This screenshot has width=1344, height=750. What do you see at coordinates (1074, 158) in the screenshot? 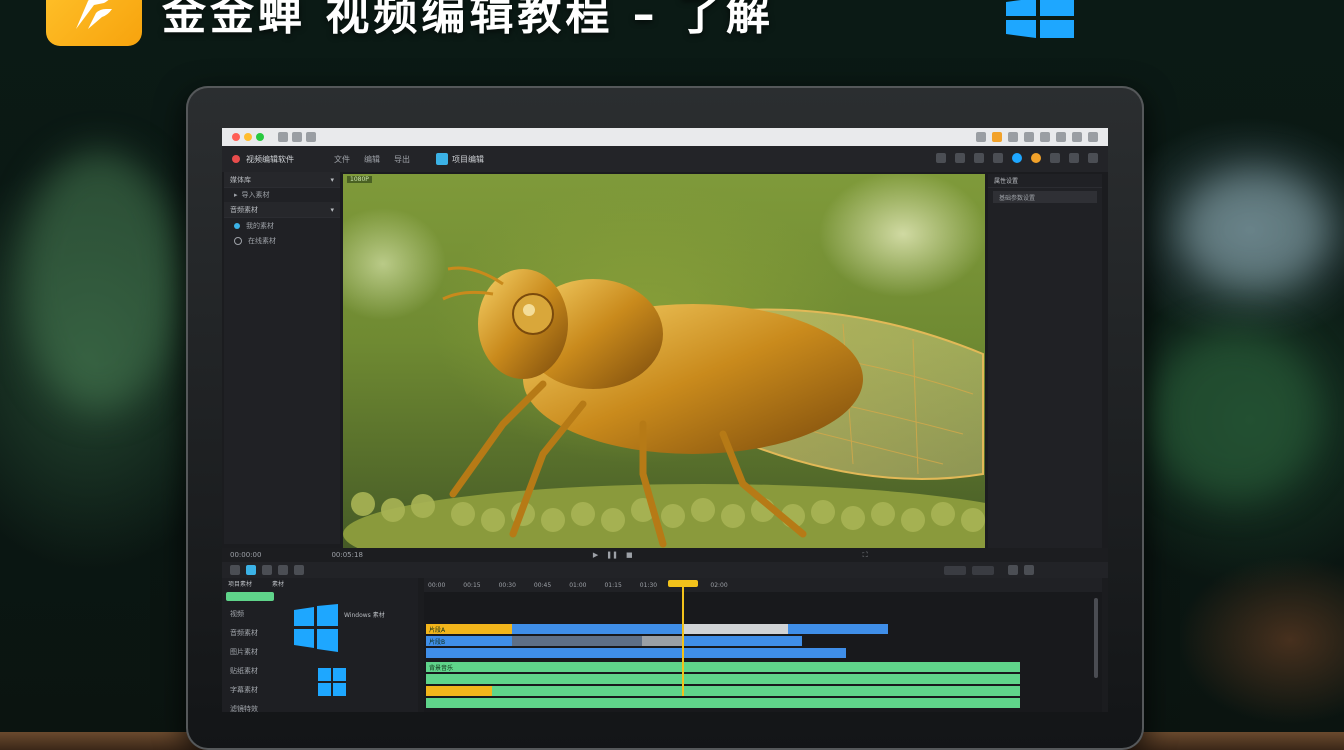
I see `window-icon` at bounding box center [1074, 158].